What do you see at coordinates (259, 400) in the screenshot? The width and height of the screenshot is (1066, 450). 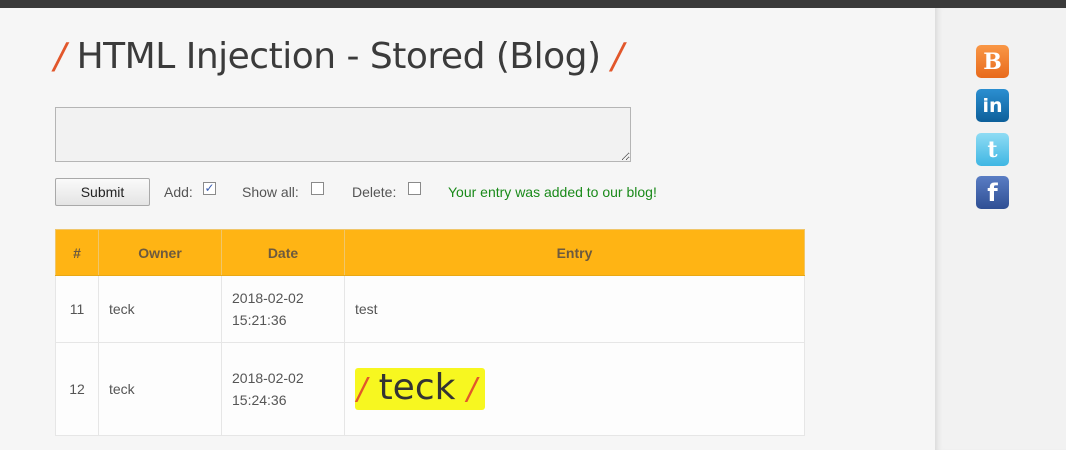 I see `row-date-time: 15:24:36` at bounding box center [259, 400].